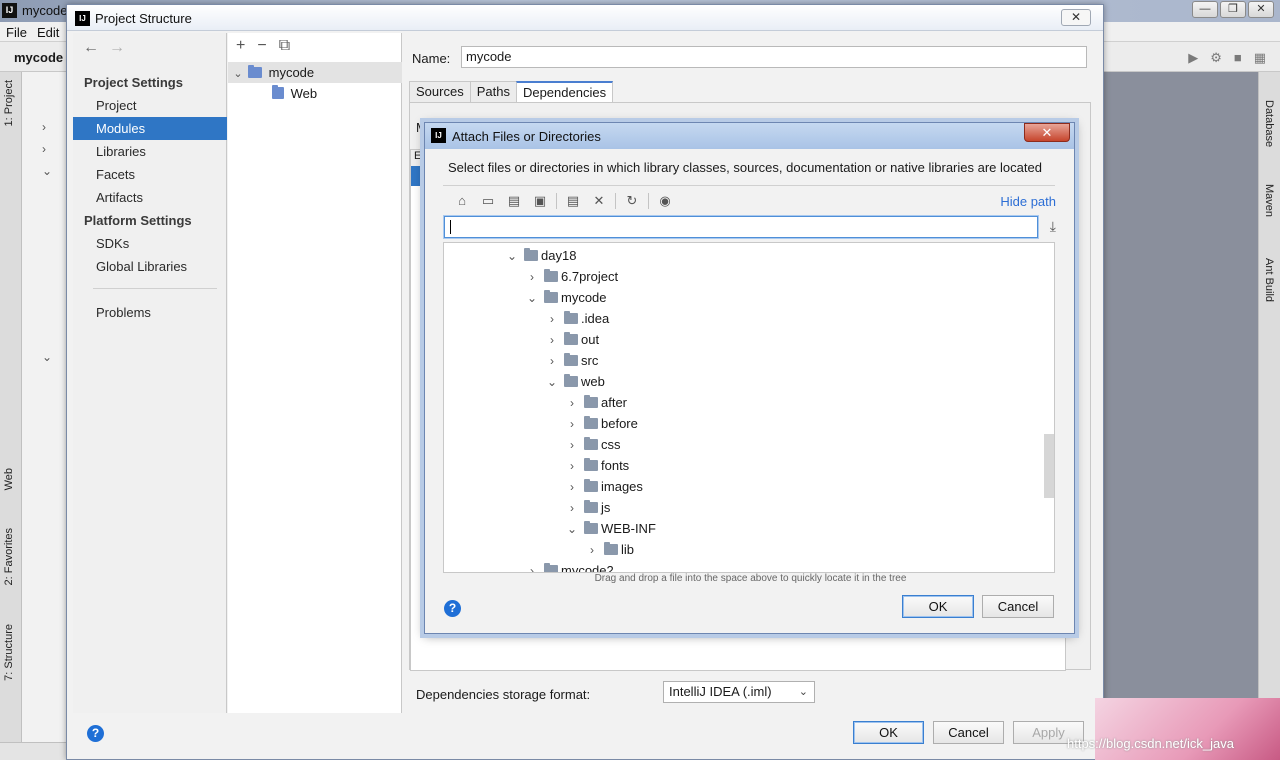  I want to click on forward-arrow-icon: →, so click(117, 47).